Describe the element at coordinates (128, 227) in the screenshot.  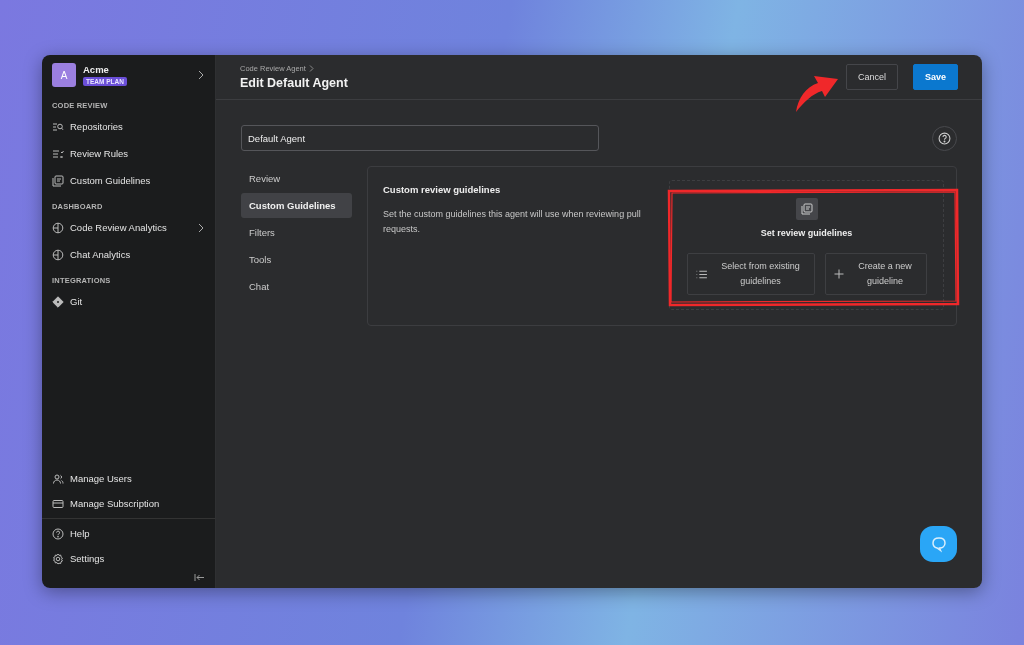
I see `sidebar-item: Code Review Analytics` at that location.